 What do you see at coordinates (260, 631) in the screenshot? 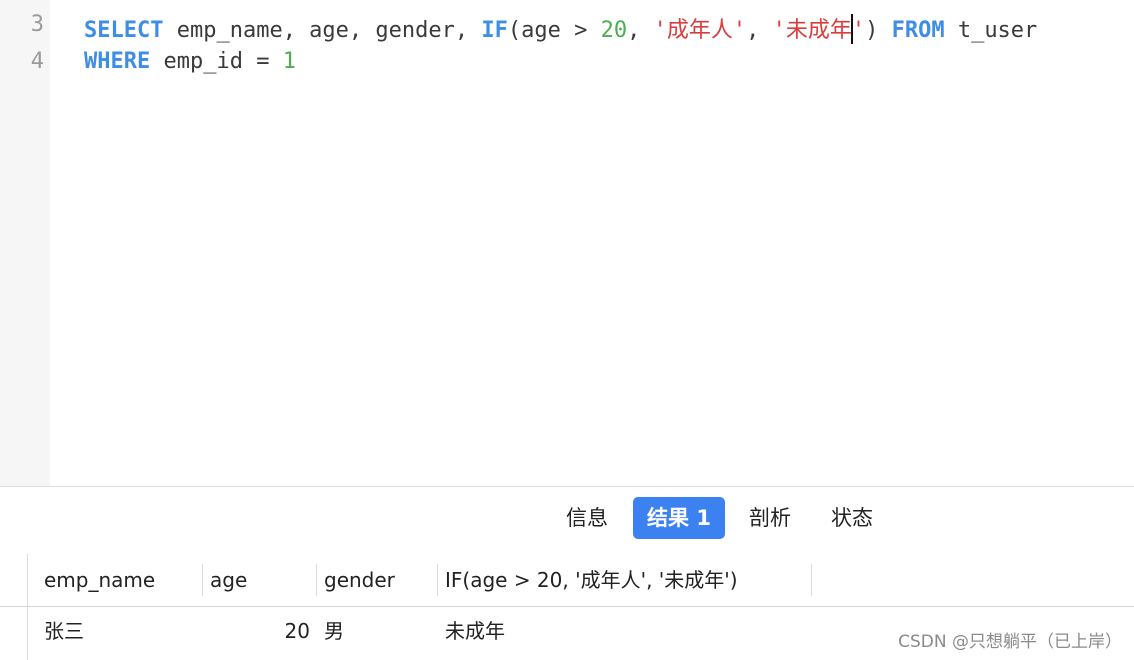
I see `cell-age: 20` at bounding box center [260, 631].